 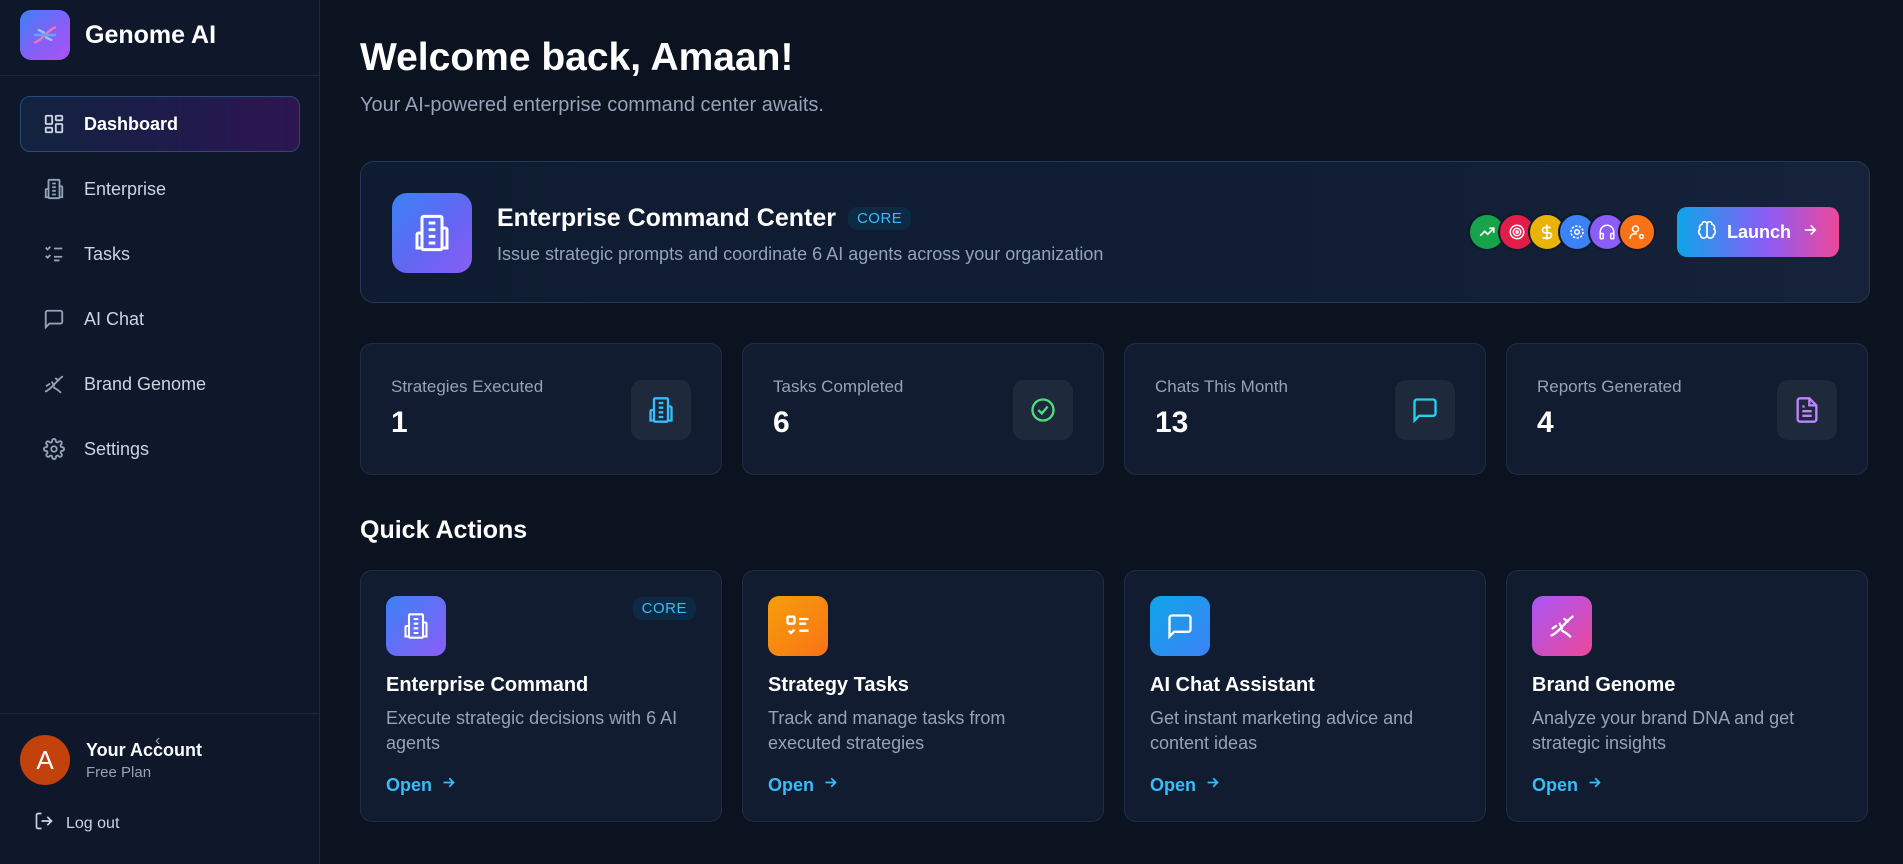 I want to click on launch-button: Launch, so click(x=1758, y=232).